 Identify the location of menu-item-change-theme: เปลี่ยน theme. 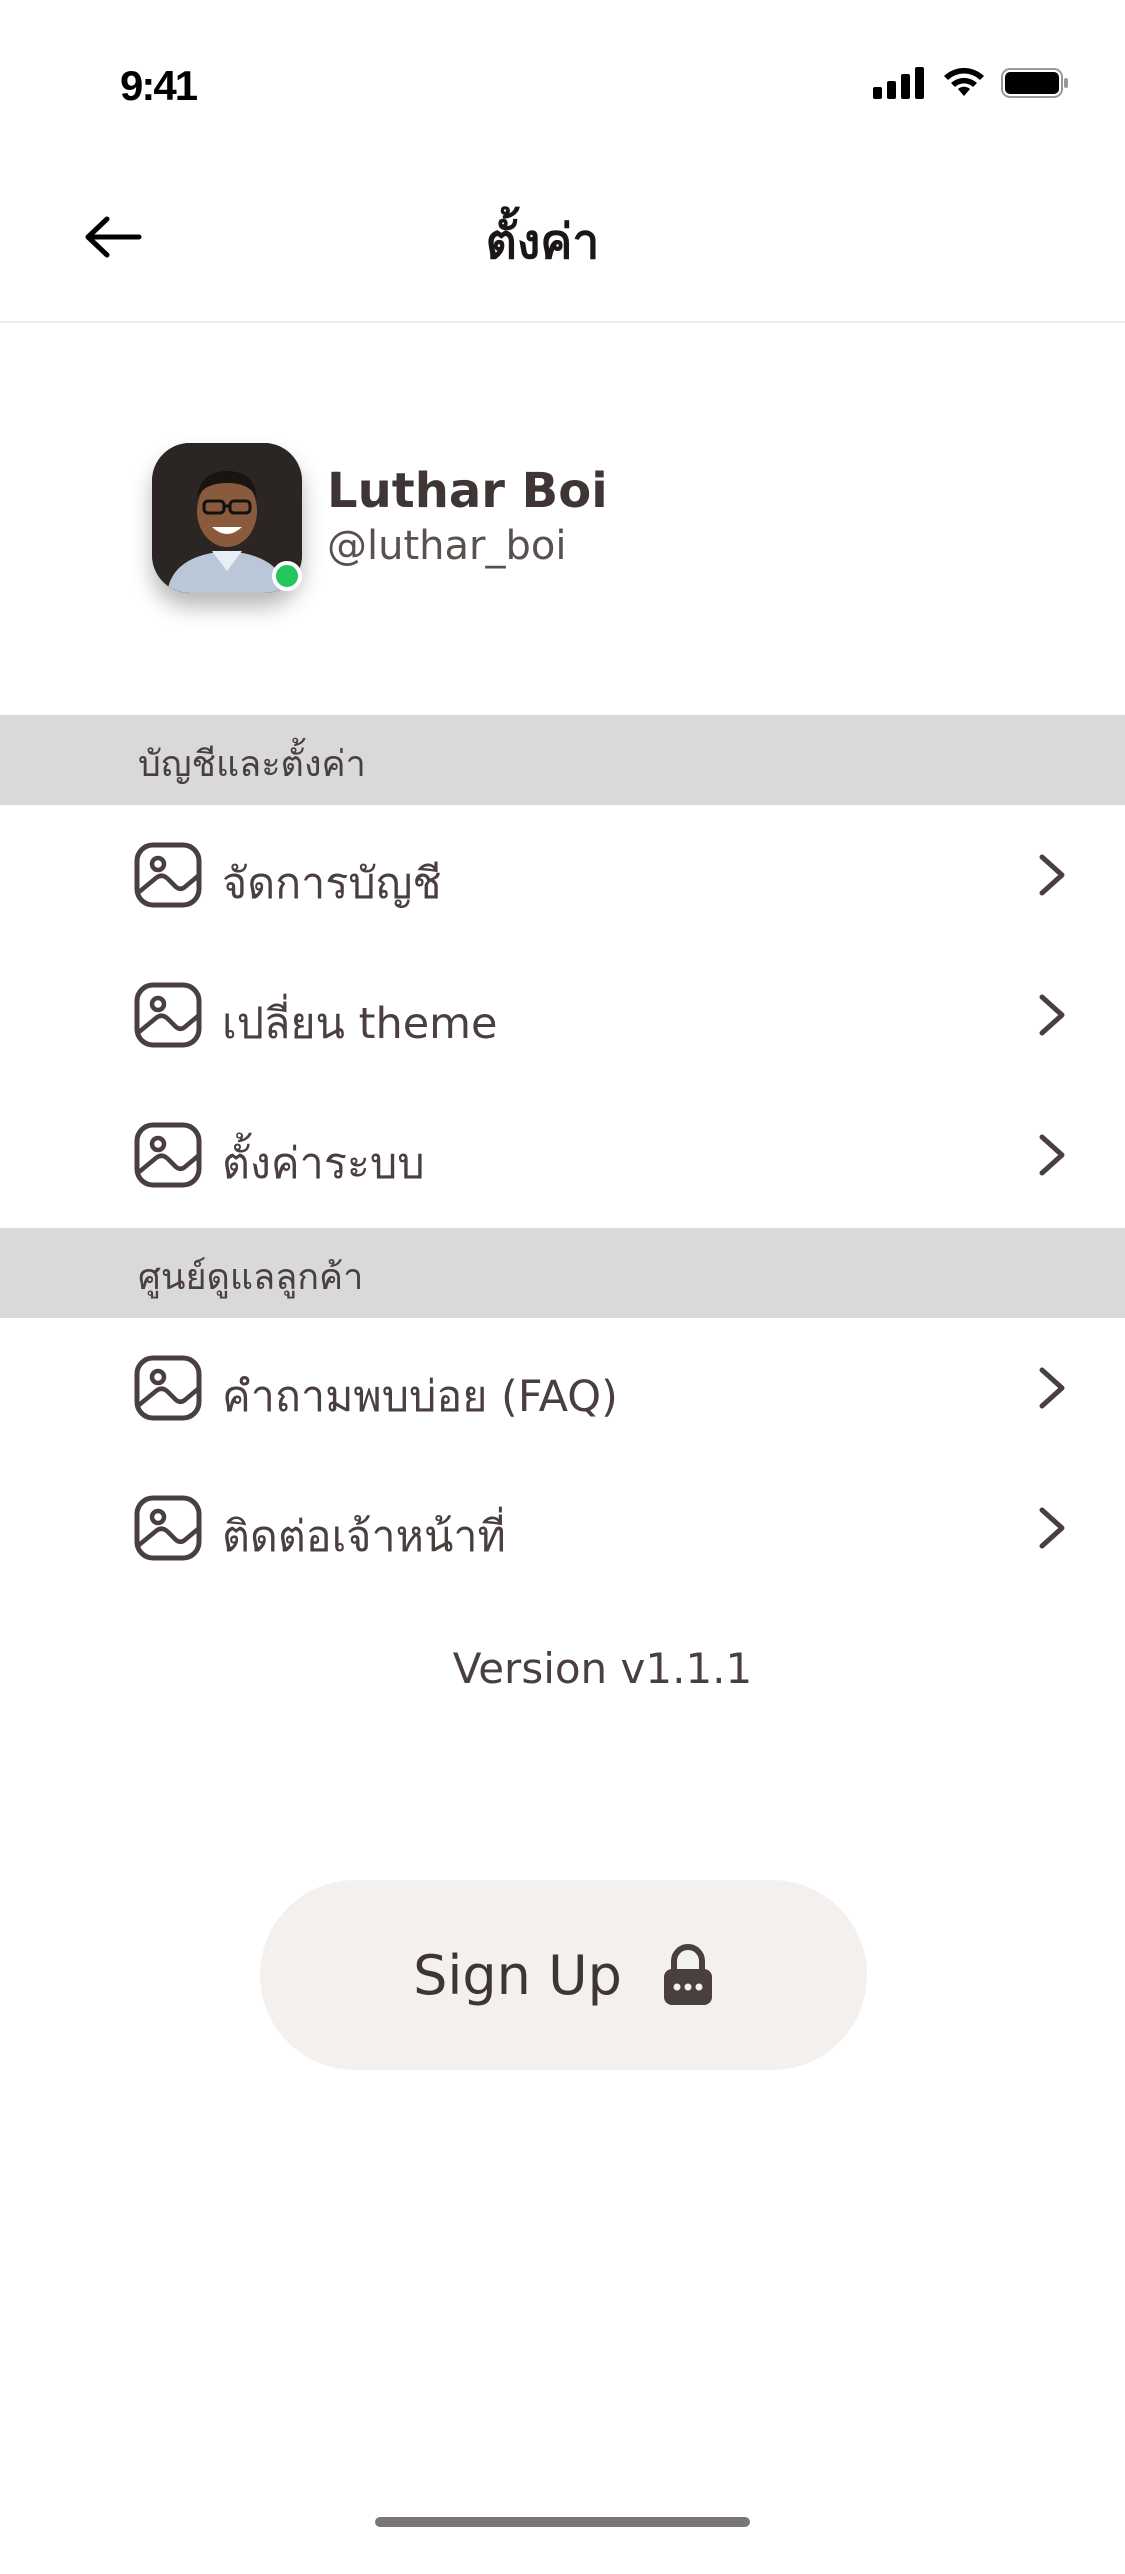
(562, 1015).